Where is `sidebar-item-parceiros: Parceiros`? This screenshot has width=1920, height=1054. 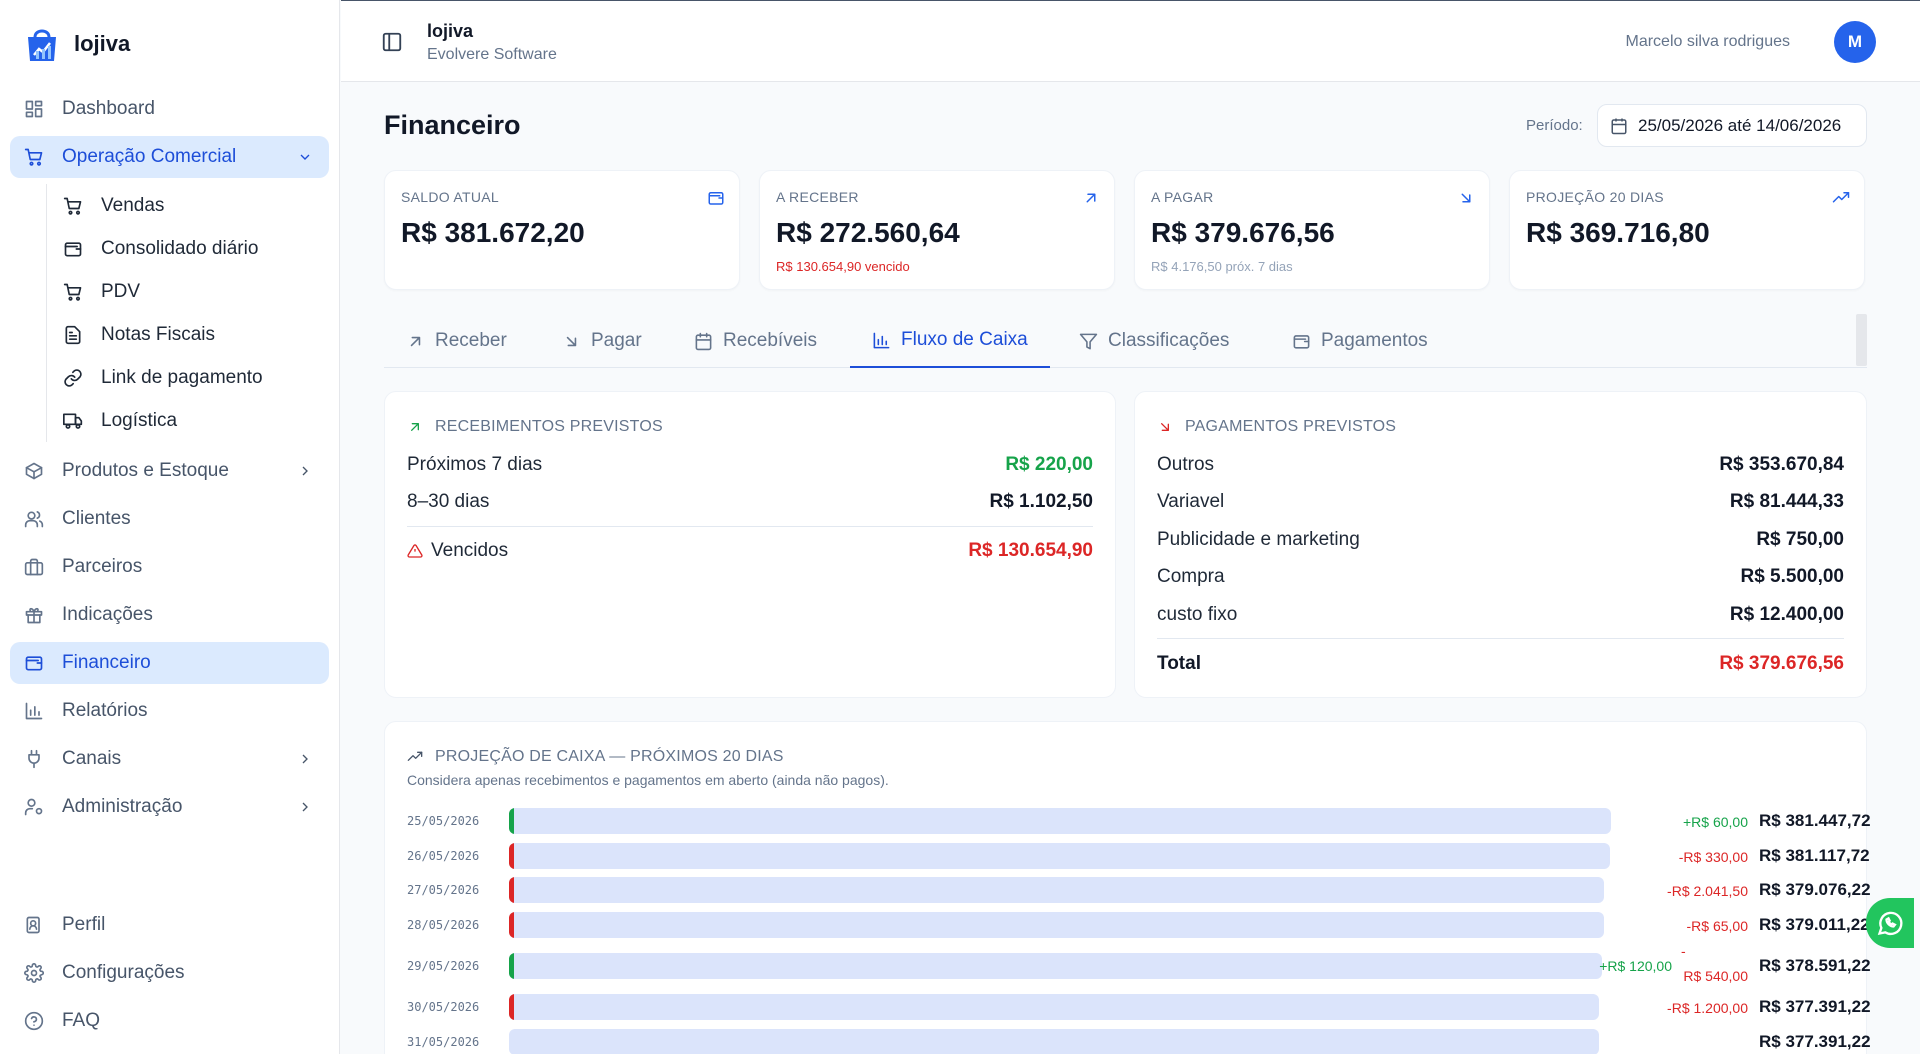 sidebar-item-parceiros: Parceiros is located at coordinates (169, 567).